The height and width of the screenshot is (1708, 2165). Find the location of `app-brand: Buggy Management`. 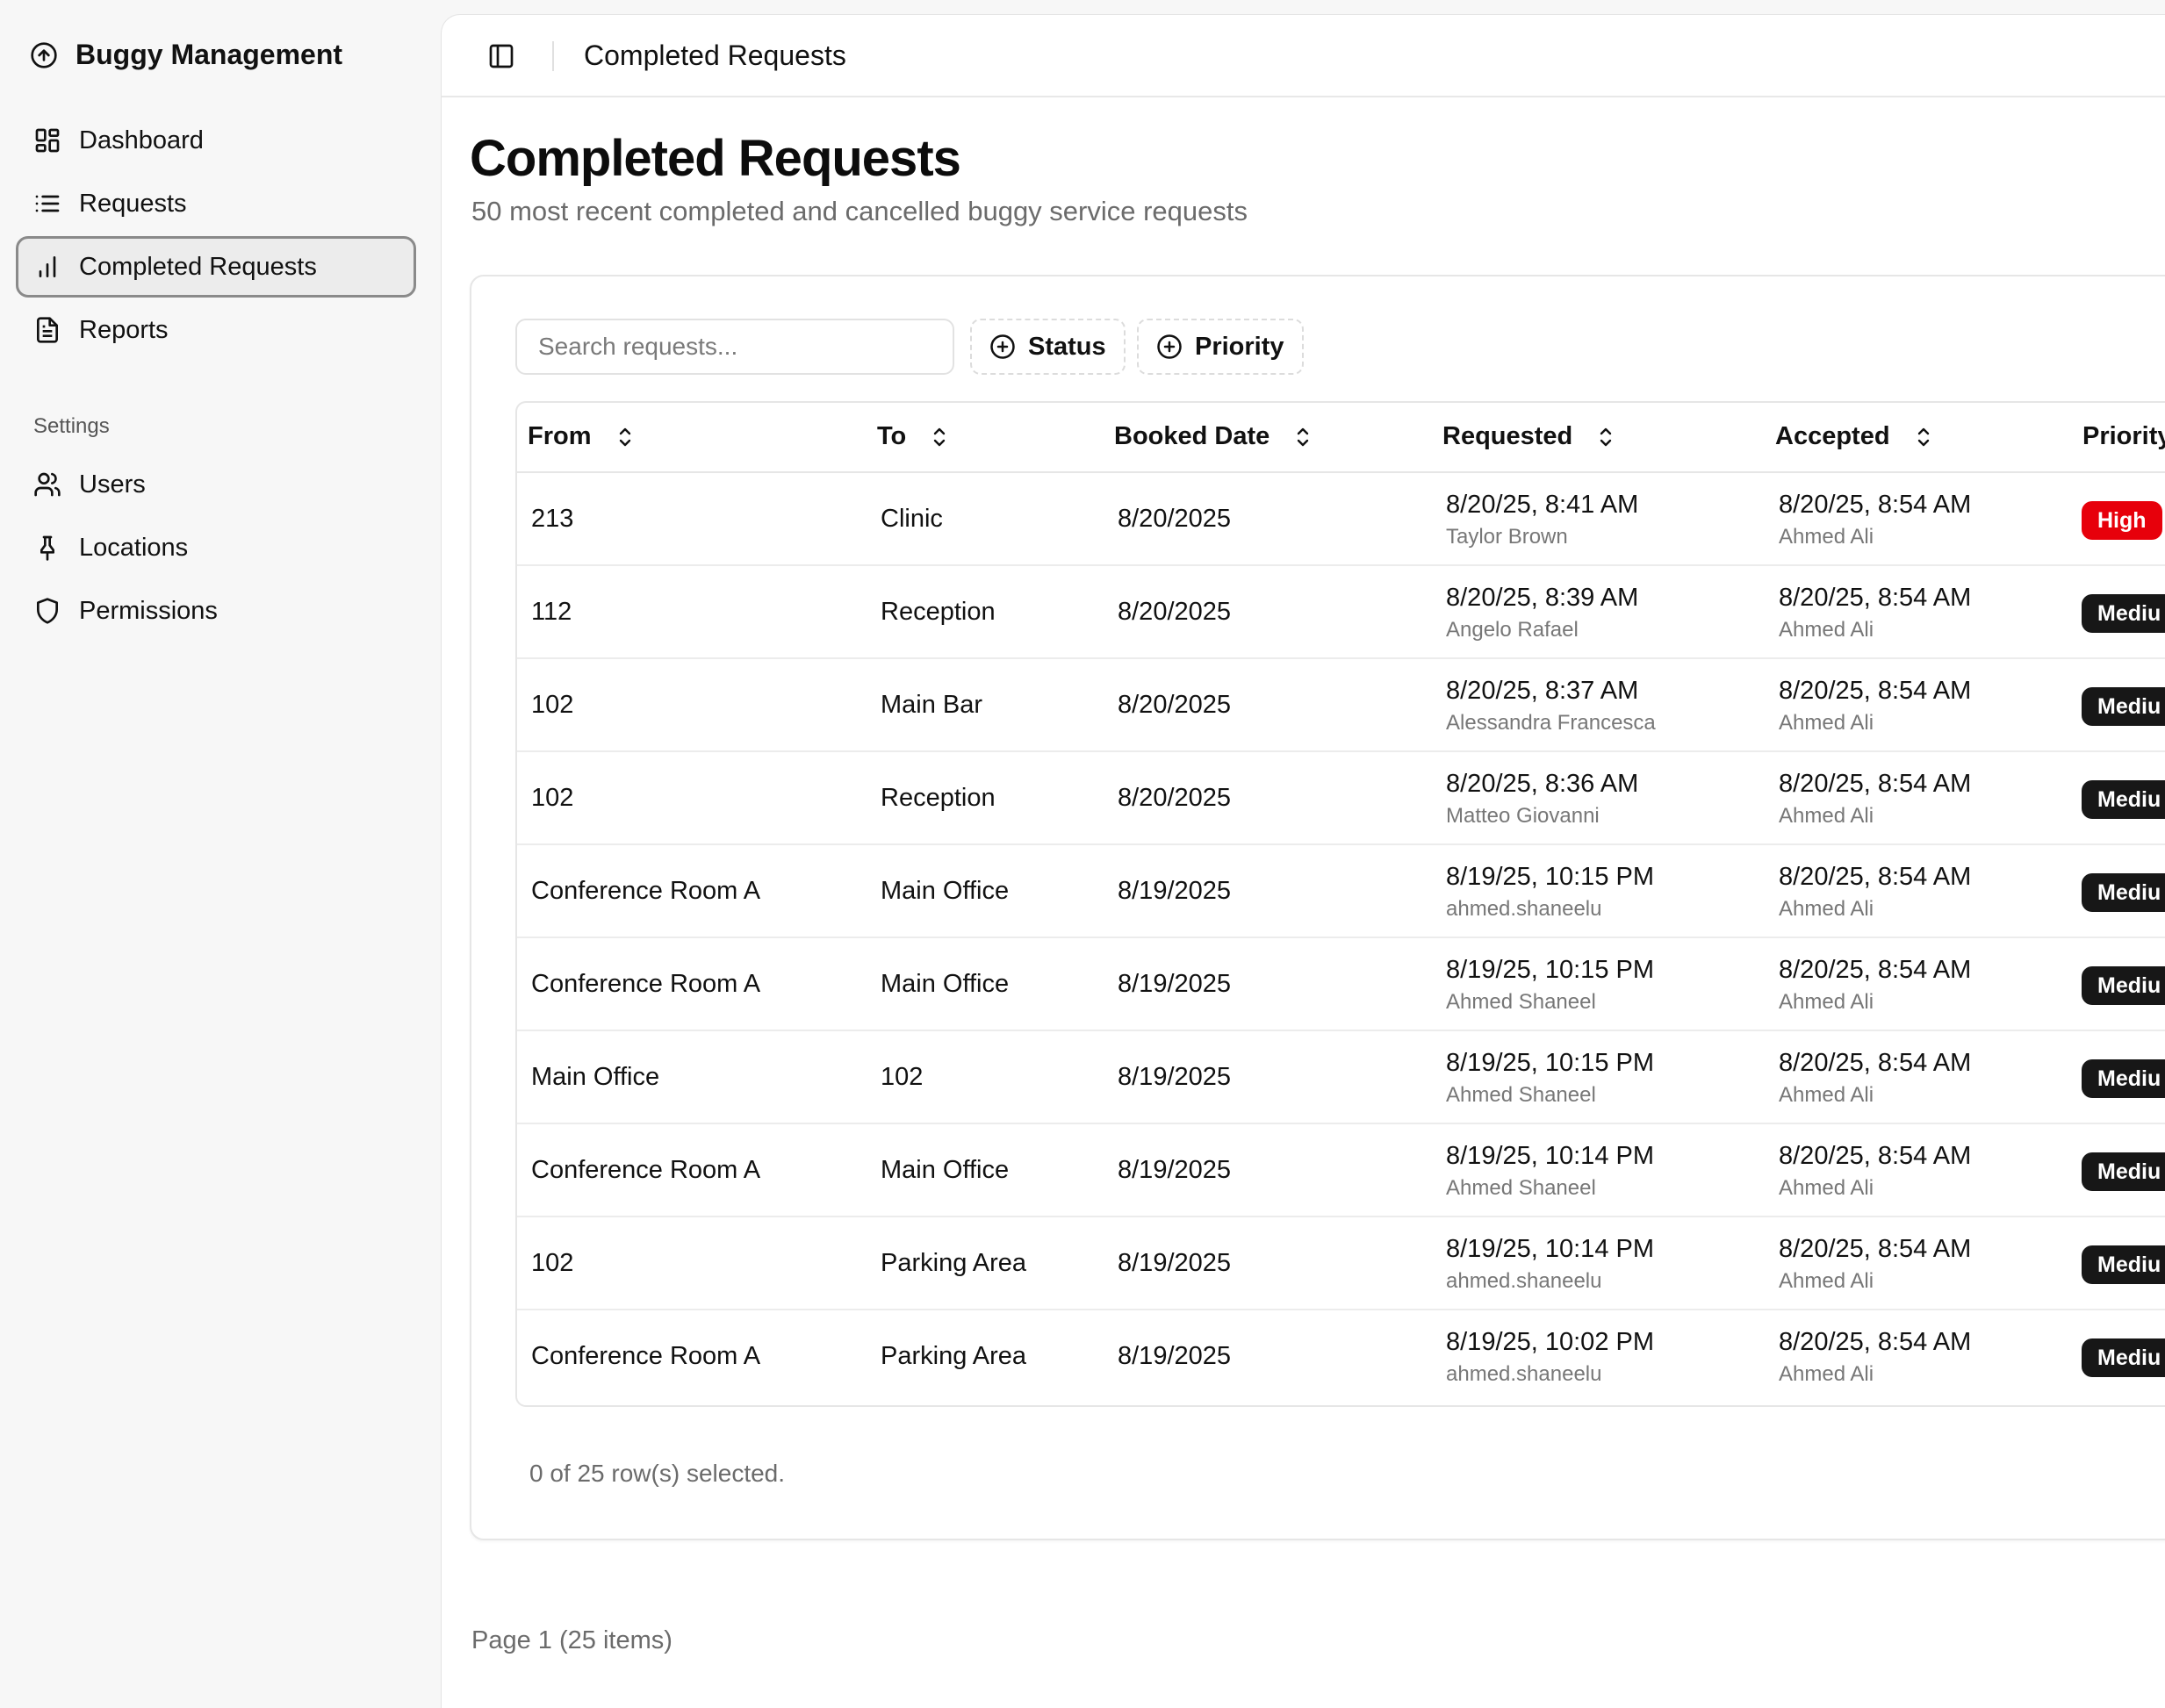

app-brand: Buggy Management is located at coordinates (186, 55).